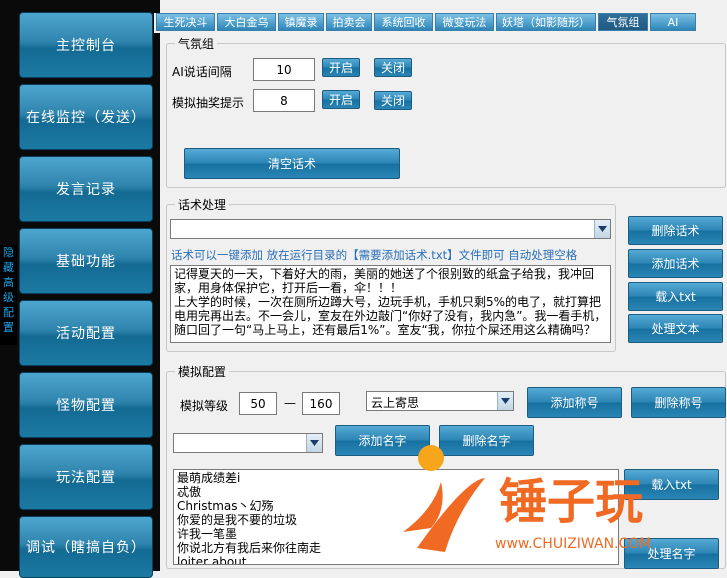 This screenshot has width=727, height=578. What do you see at coordinates (249, 548) in the screenshot?
I see `name-line: 你说北方有我后来你往南走` at bounding box center [249, 548].